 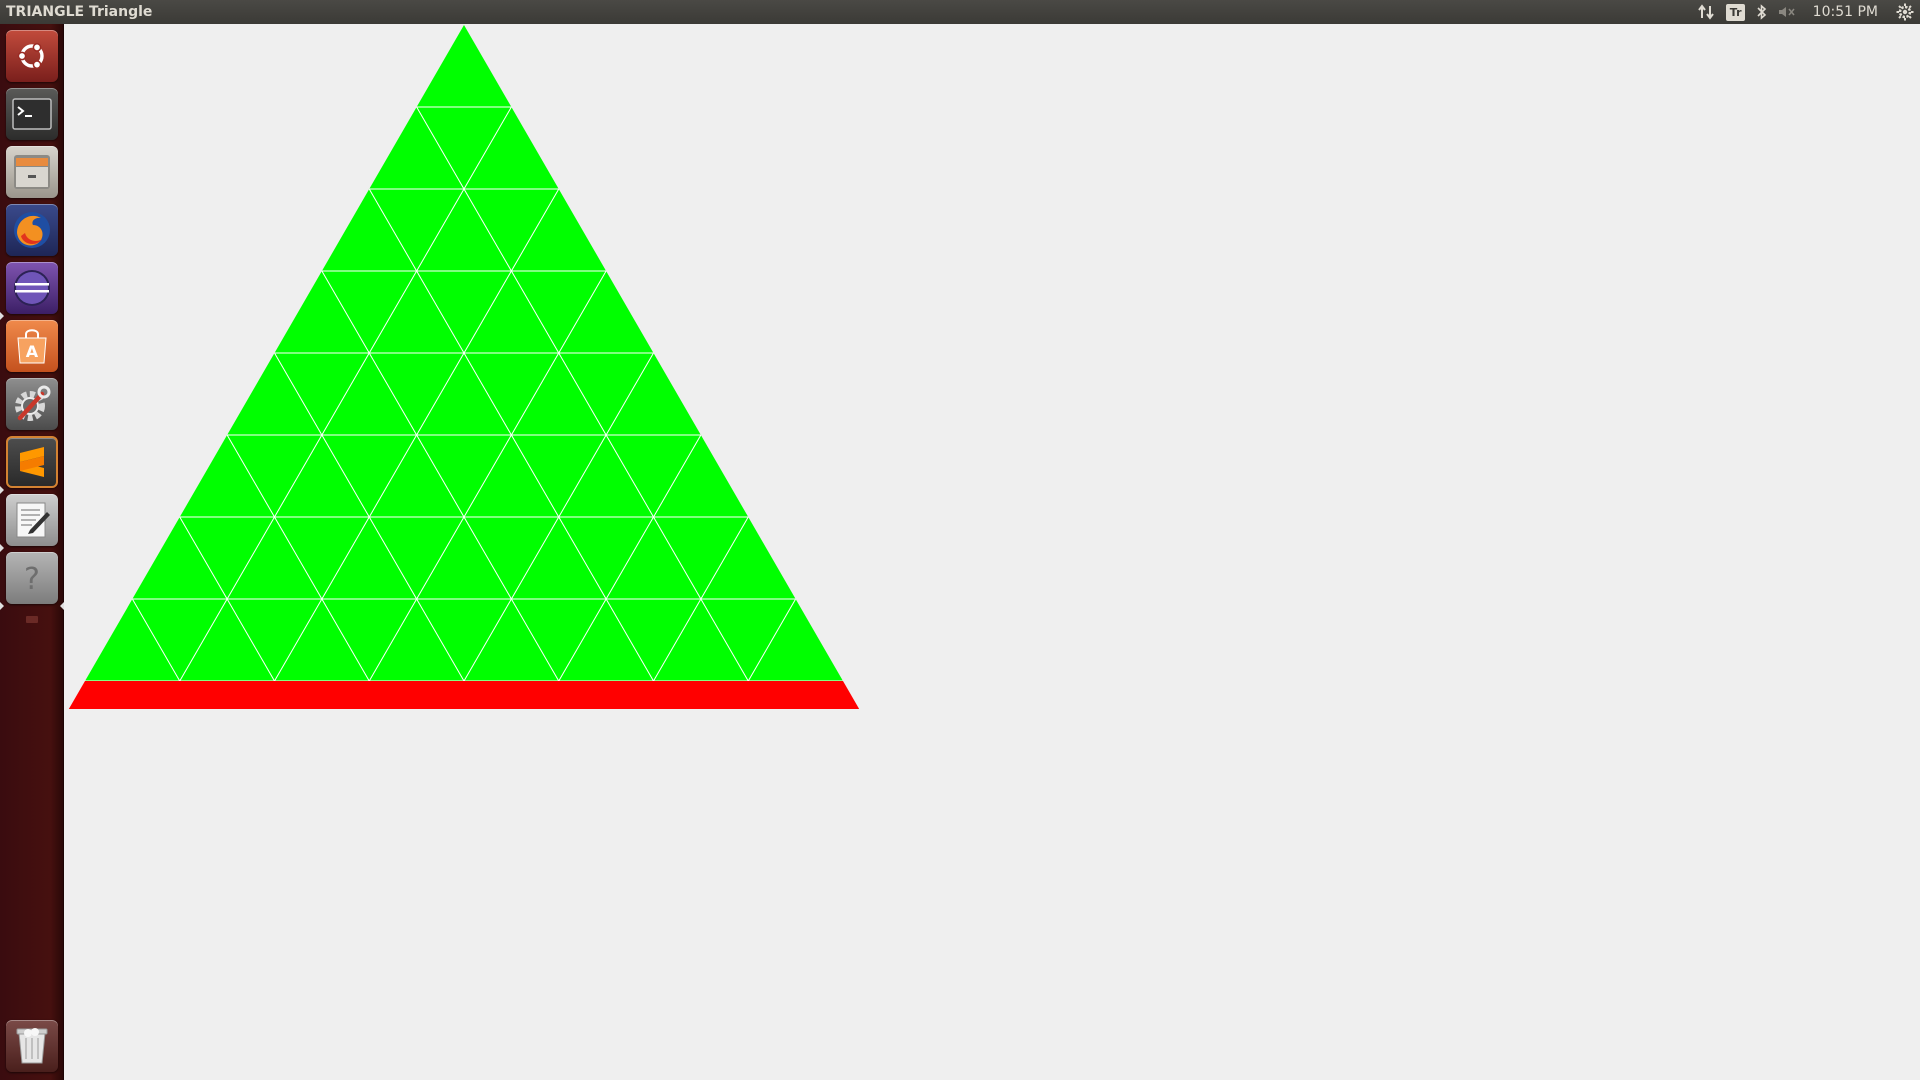 I want to click on file-cabinet-icon, so click(x=32, y=172).